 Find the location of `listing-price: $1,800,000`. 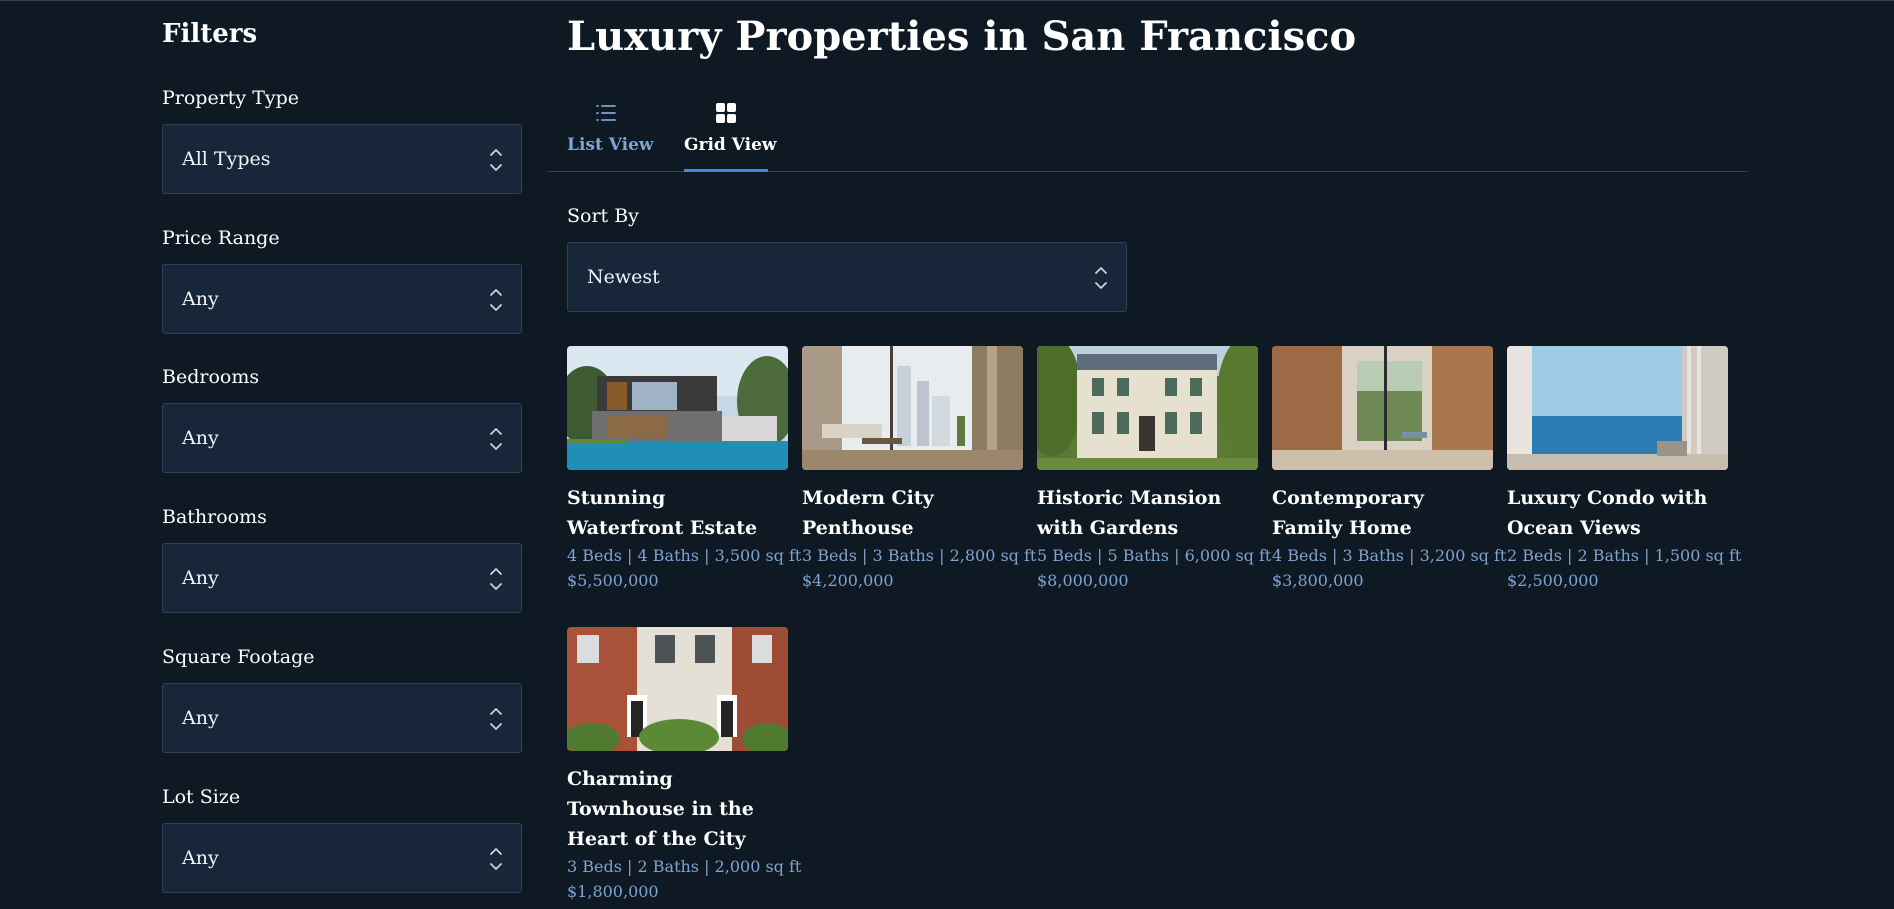

listing-price: $1,800,000 is located at coordinates (613, 891).